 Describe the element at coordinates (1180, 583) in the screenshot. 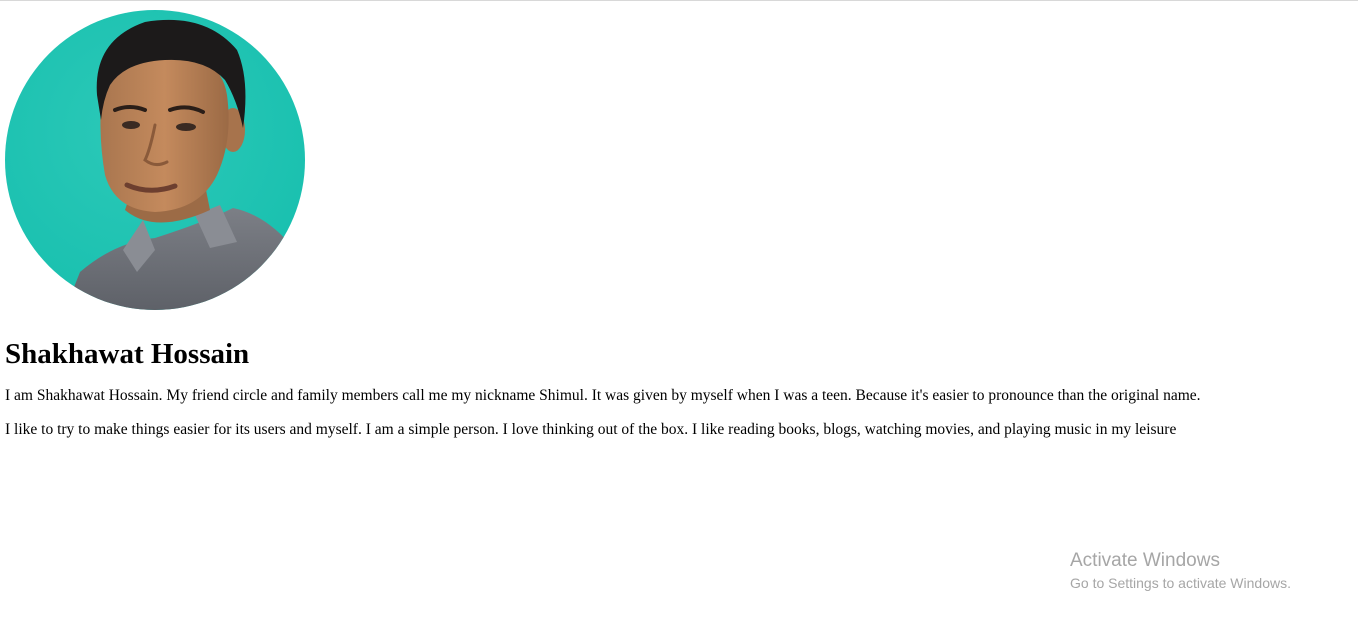

I see `watermark-subtitle: Go to Settings to activate Windows.` at that location.